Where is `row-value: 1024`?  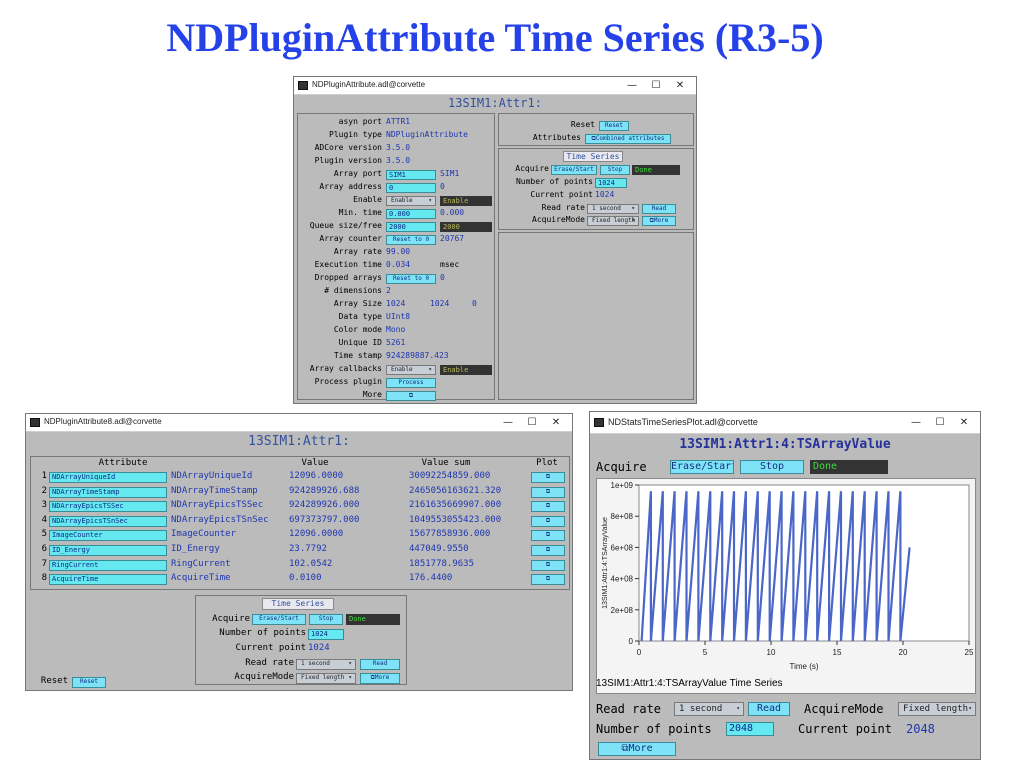 row-value: 1024 is located at coordinates (396, 303).